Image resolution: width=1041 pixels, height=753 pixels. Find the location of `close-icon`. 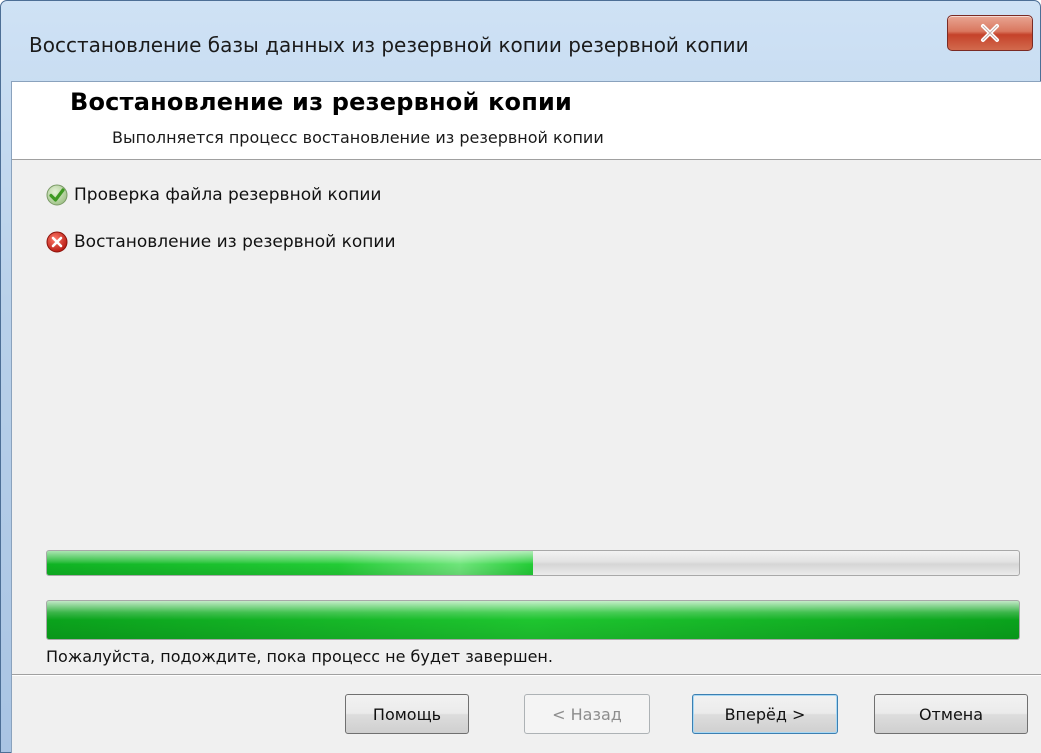

close-icon is located at coordinates (990, 33).